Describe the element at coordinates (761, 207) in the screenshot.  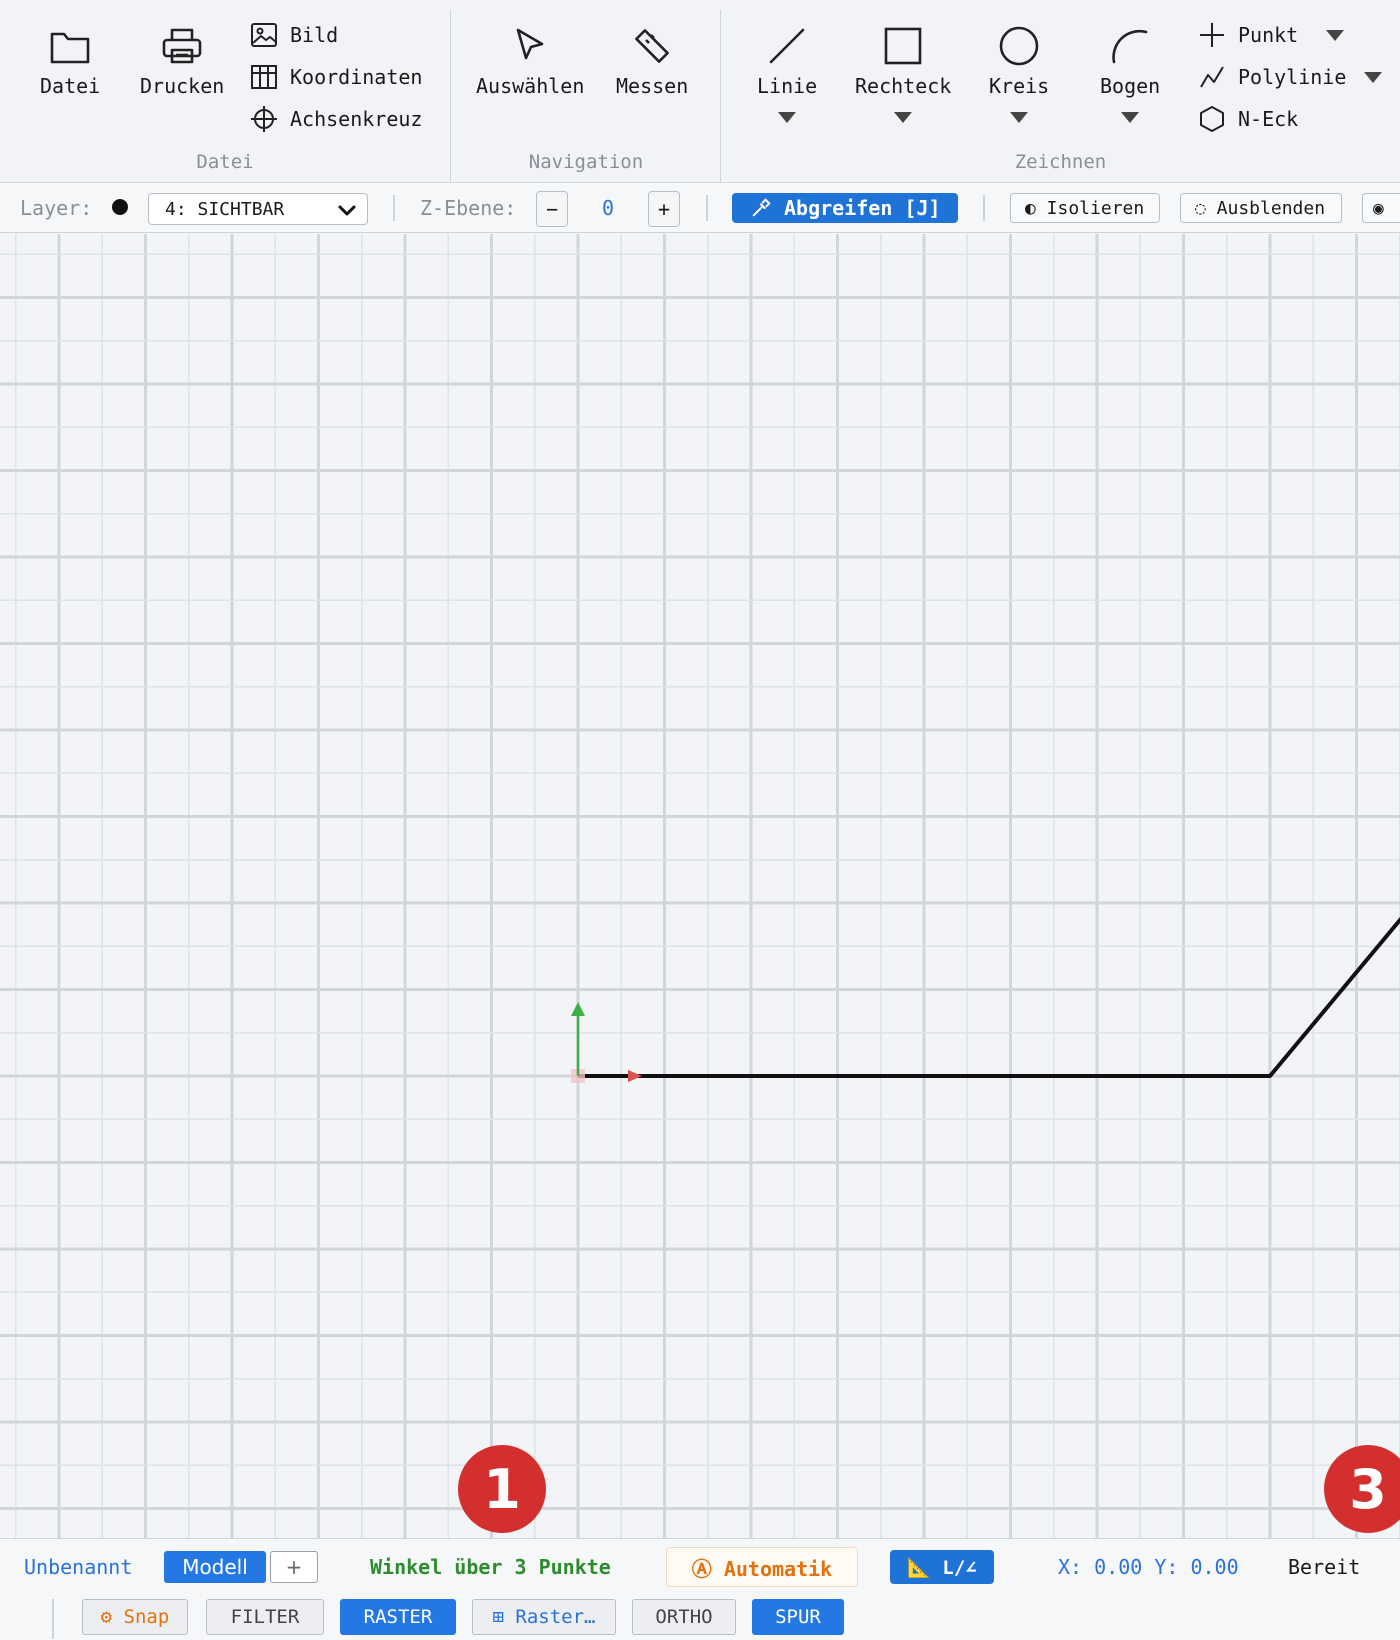
I see `eyedropper-icon` at that location.